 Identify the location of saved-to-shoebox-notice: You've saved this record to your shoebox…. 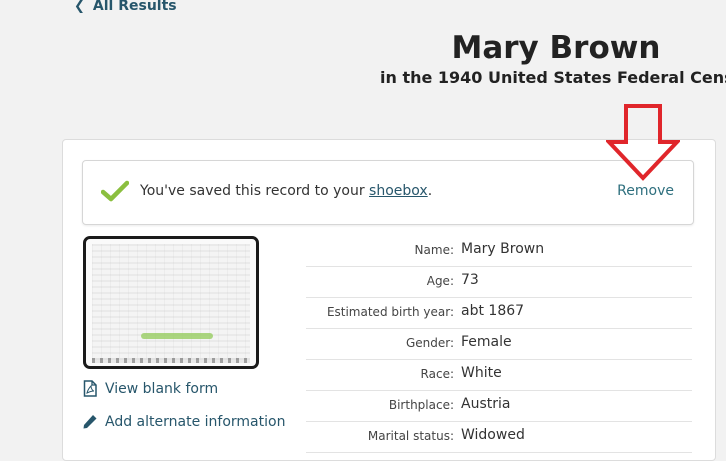
(388, 192).